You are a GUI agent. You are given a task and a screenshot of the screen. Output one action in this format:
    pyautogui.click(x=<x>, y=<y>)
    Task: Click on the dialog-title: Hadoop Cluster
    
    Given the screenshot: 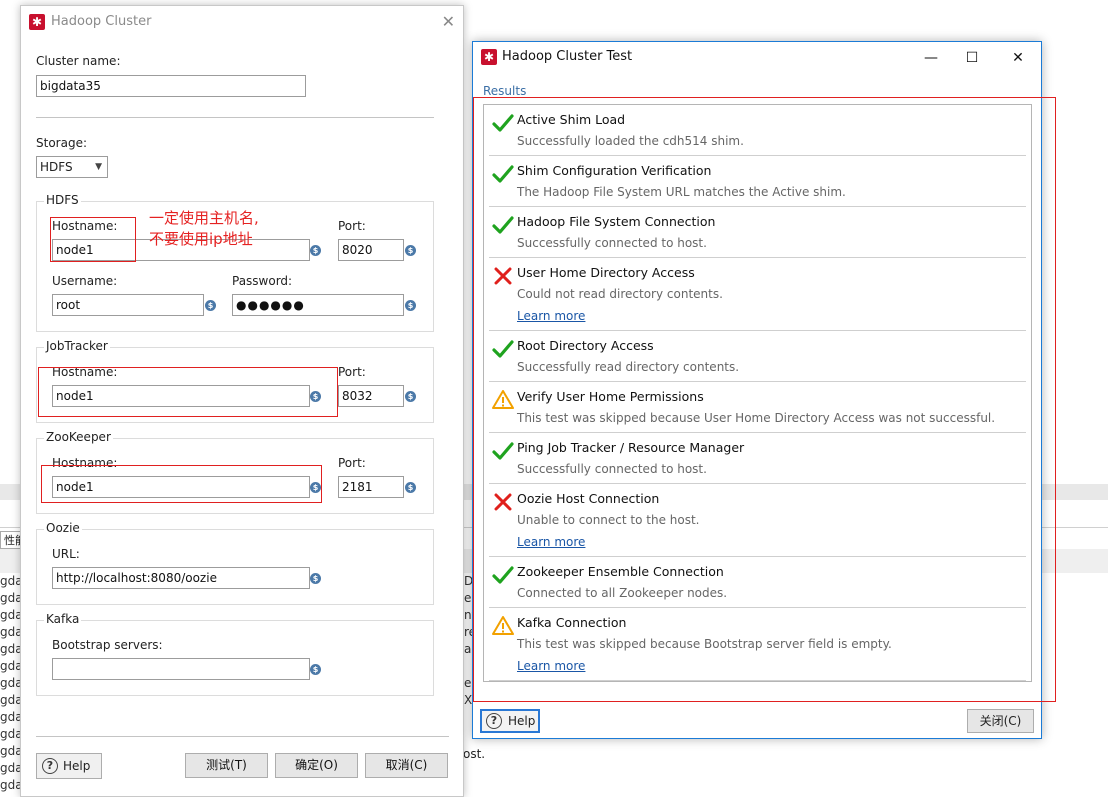 What is the action you would take?
    pyautogui.click(x=101, y=21)
    